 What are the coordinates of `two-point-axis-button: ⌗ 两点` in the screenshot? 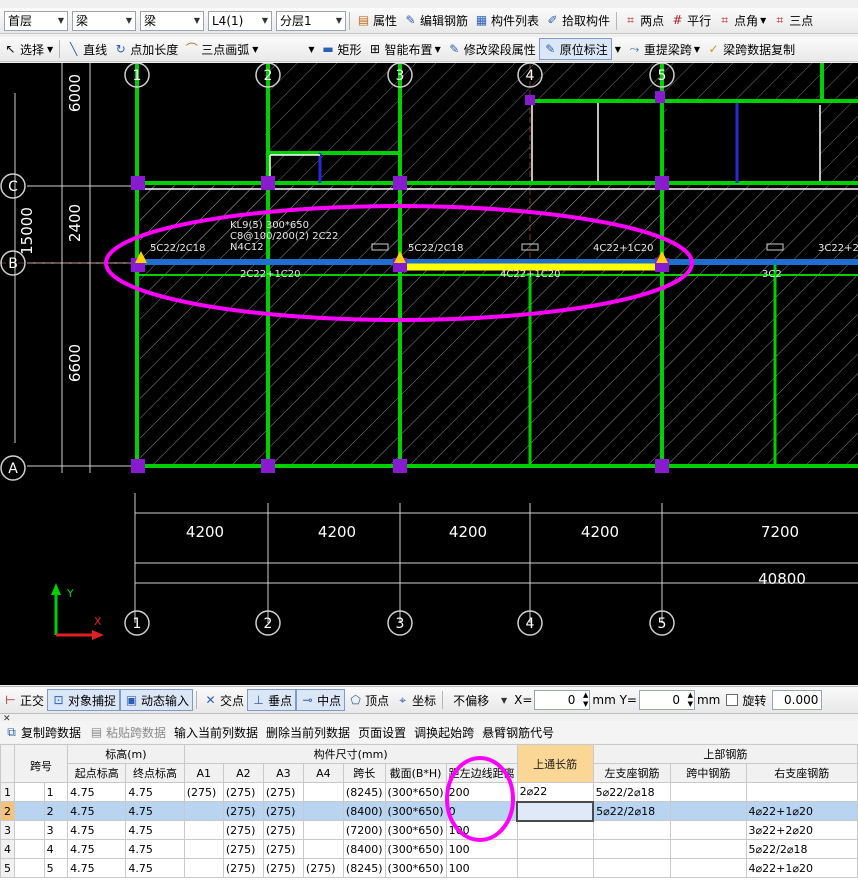 It's located at (643, 21).